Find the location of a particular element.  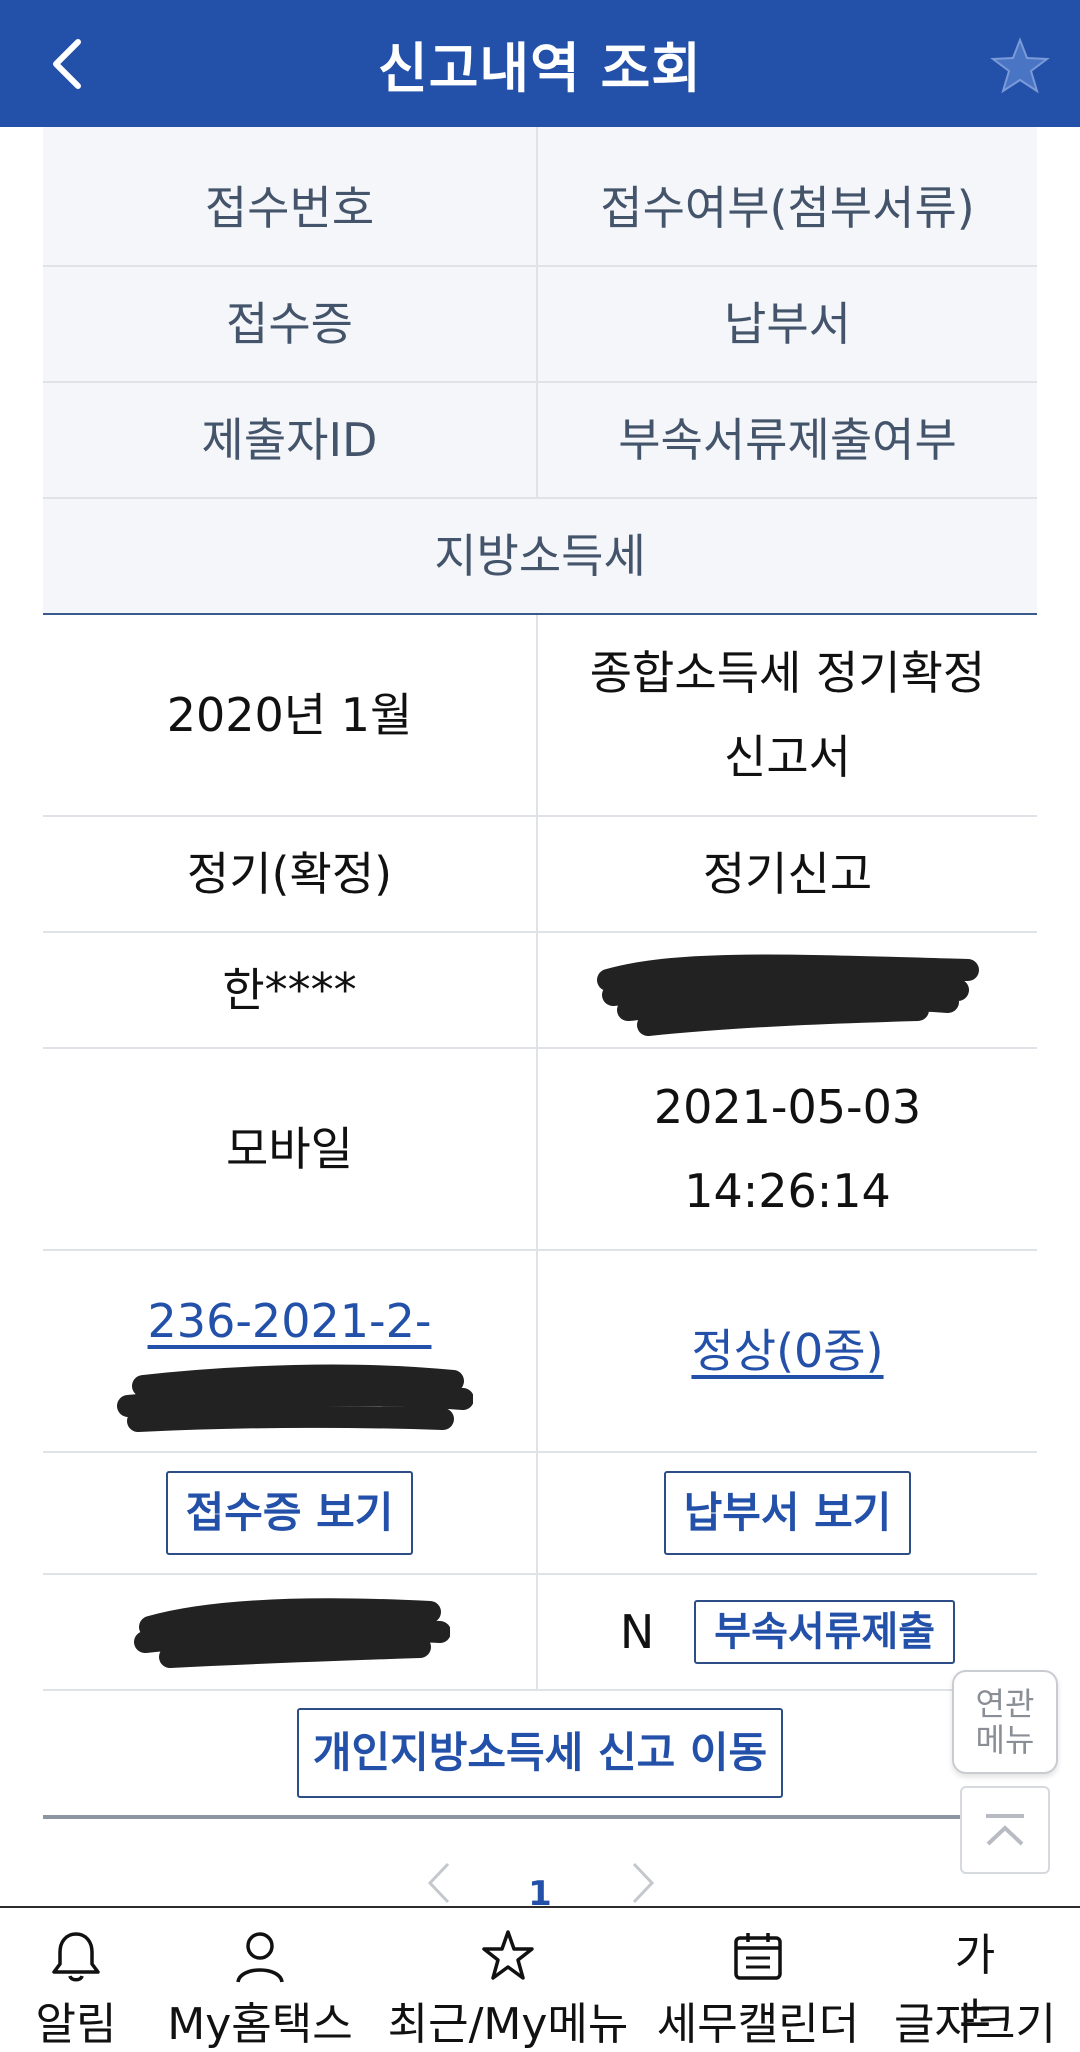

report-type: 정기(확정) is located at coordinates (290, 874).